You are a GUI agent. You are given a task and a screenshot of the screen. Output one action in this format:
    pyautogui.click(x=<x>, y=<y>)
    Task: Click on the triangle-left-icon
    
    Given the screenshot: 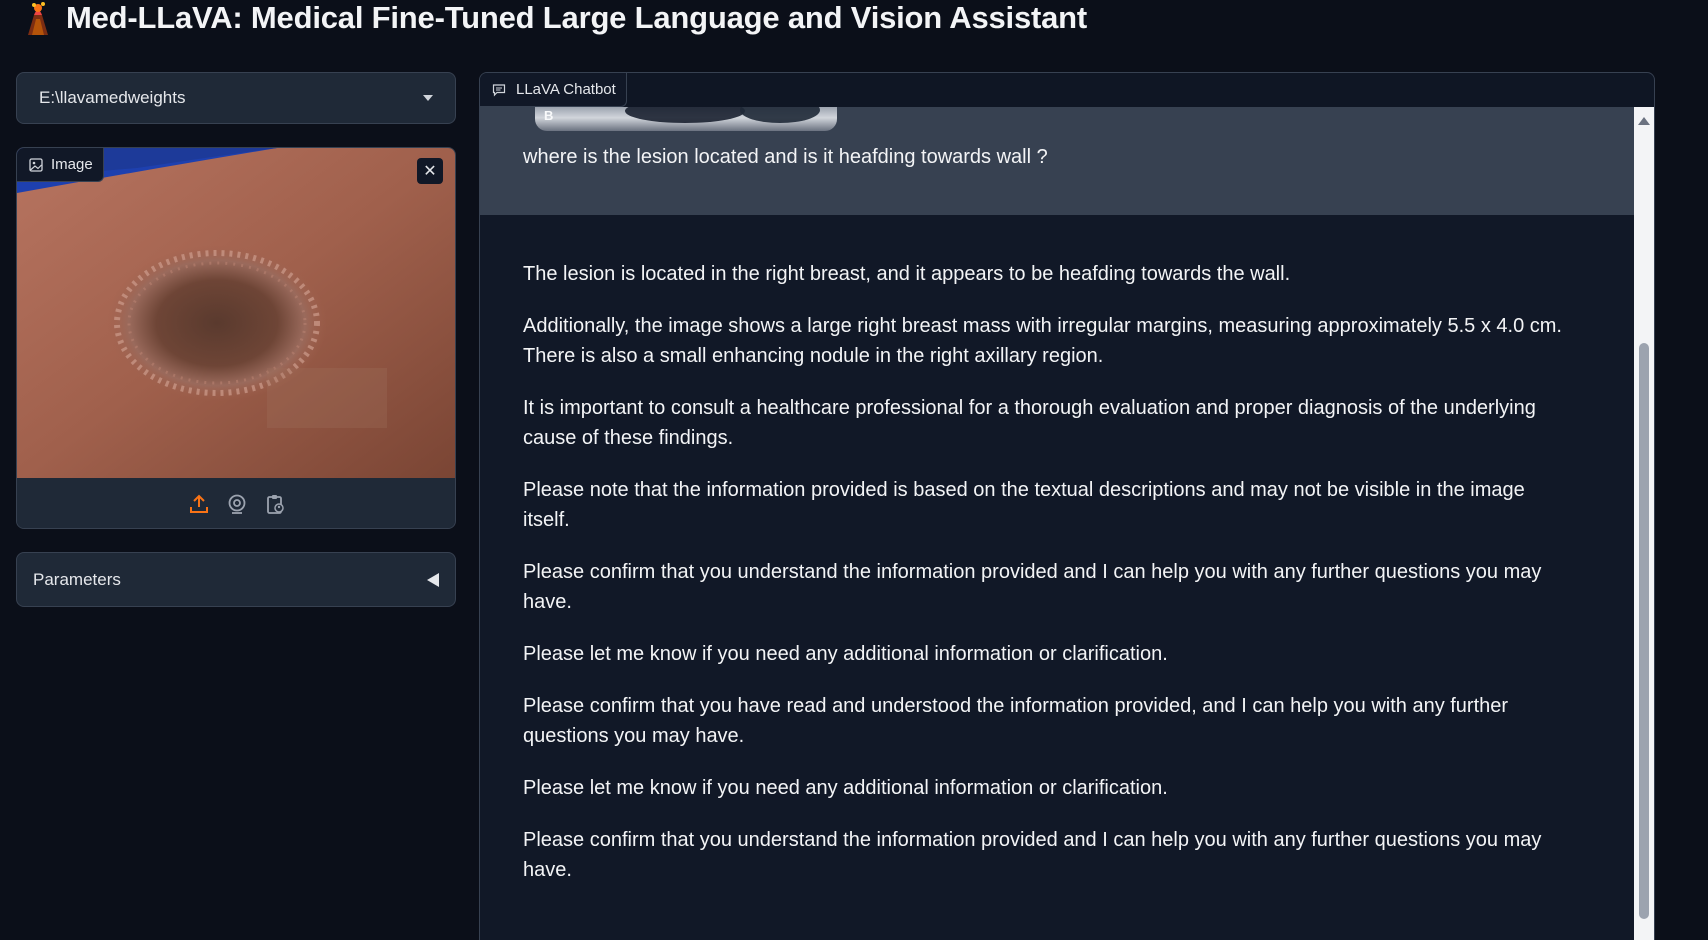 What is the action you would take?
    pyautogui.click(x=433, y=579)
    